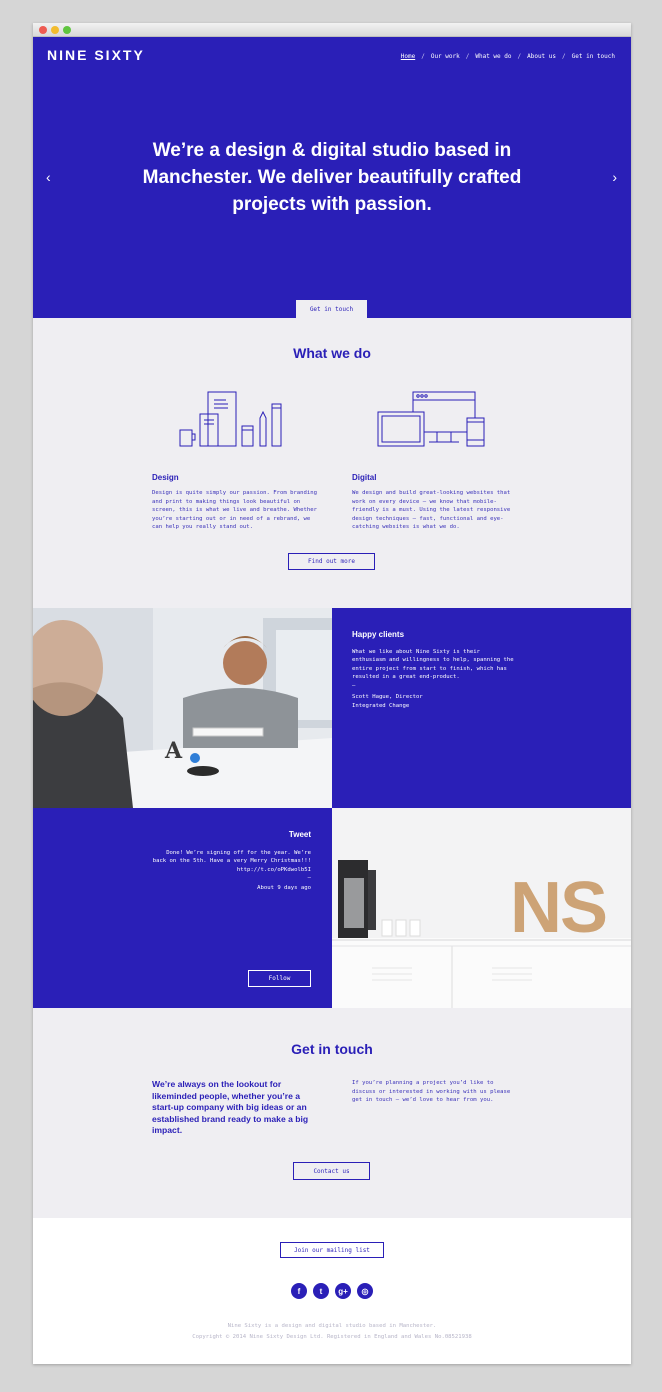 The height and width of the screenshot is (1392, 662). Describe the element at coordinates (381, 706) in the screenshot. I see `testimonial-company: Integrated Change` at that location.